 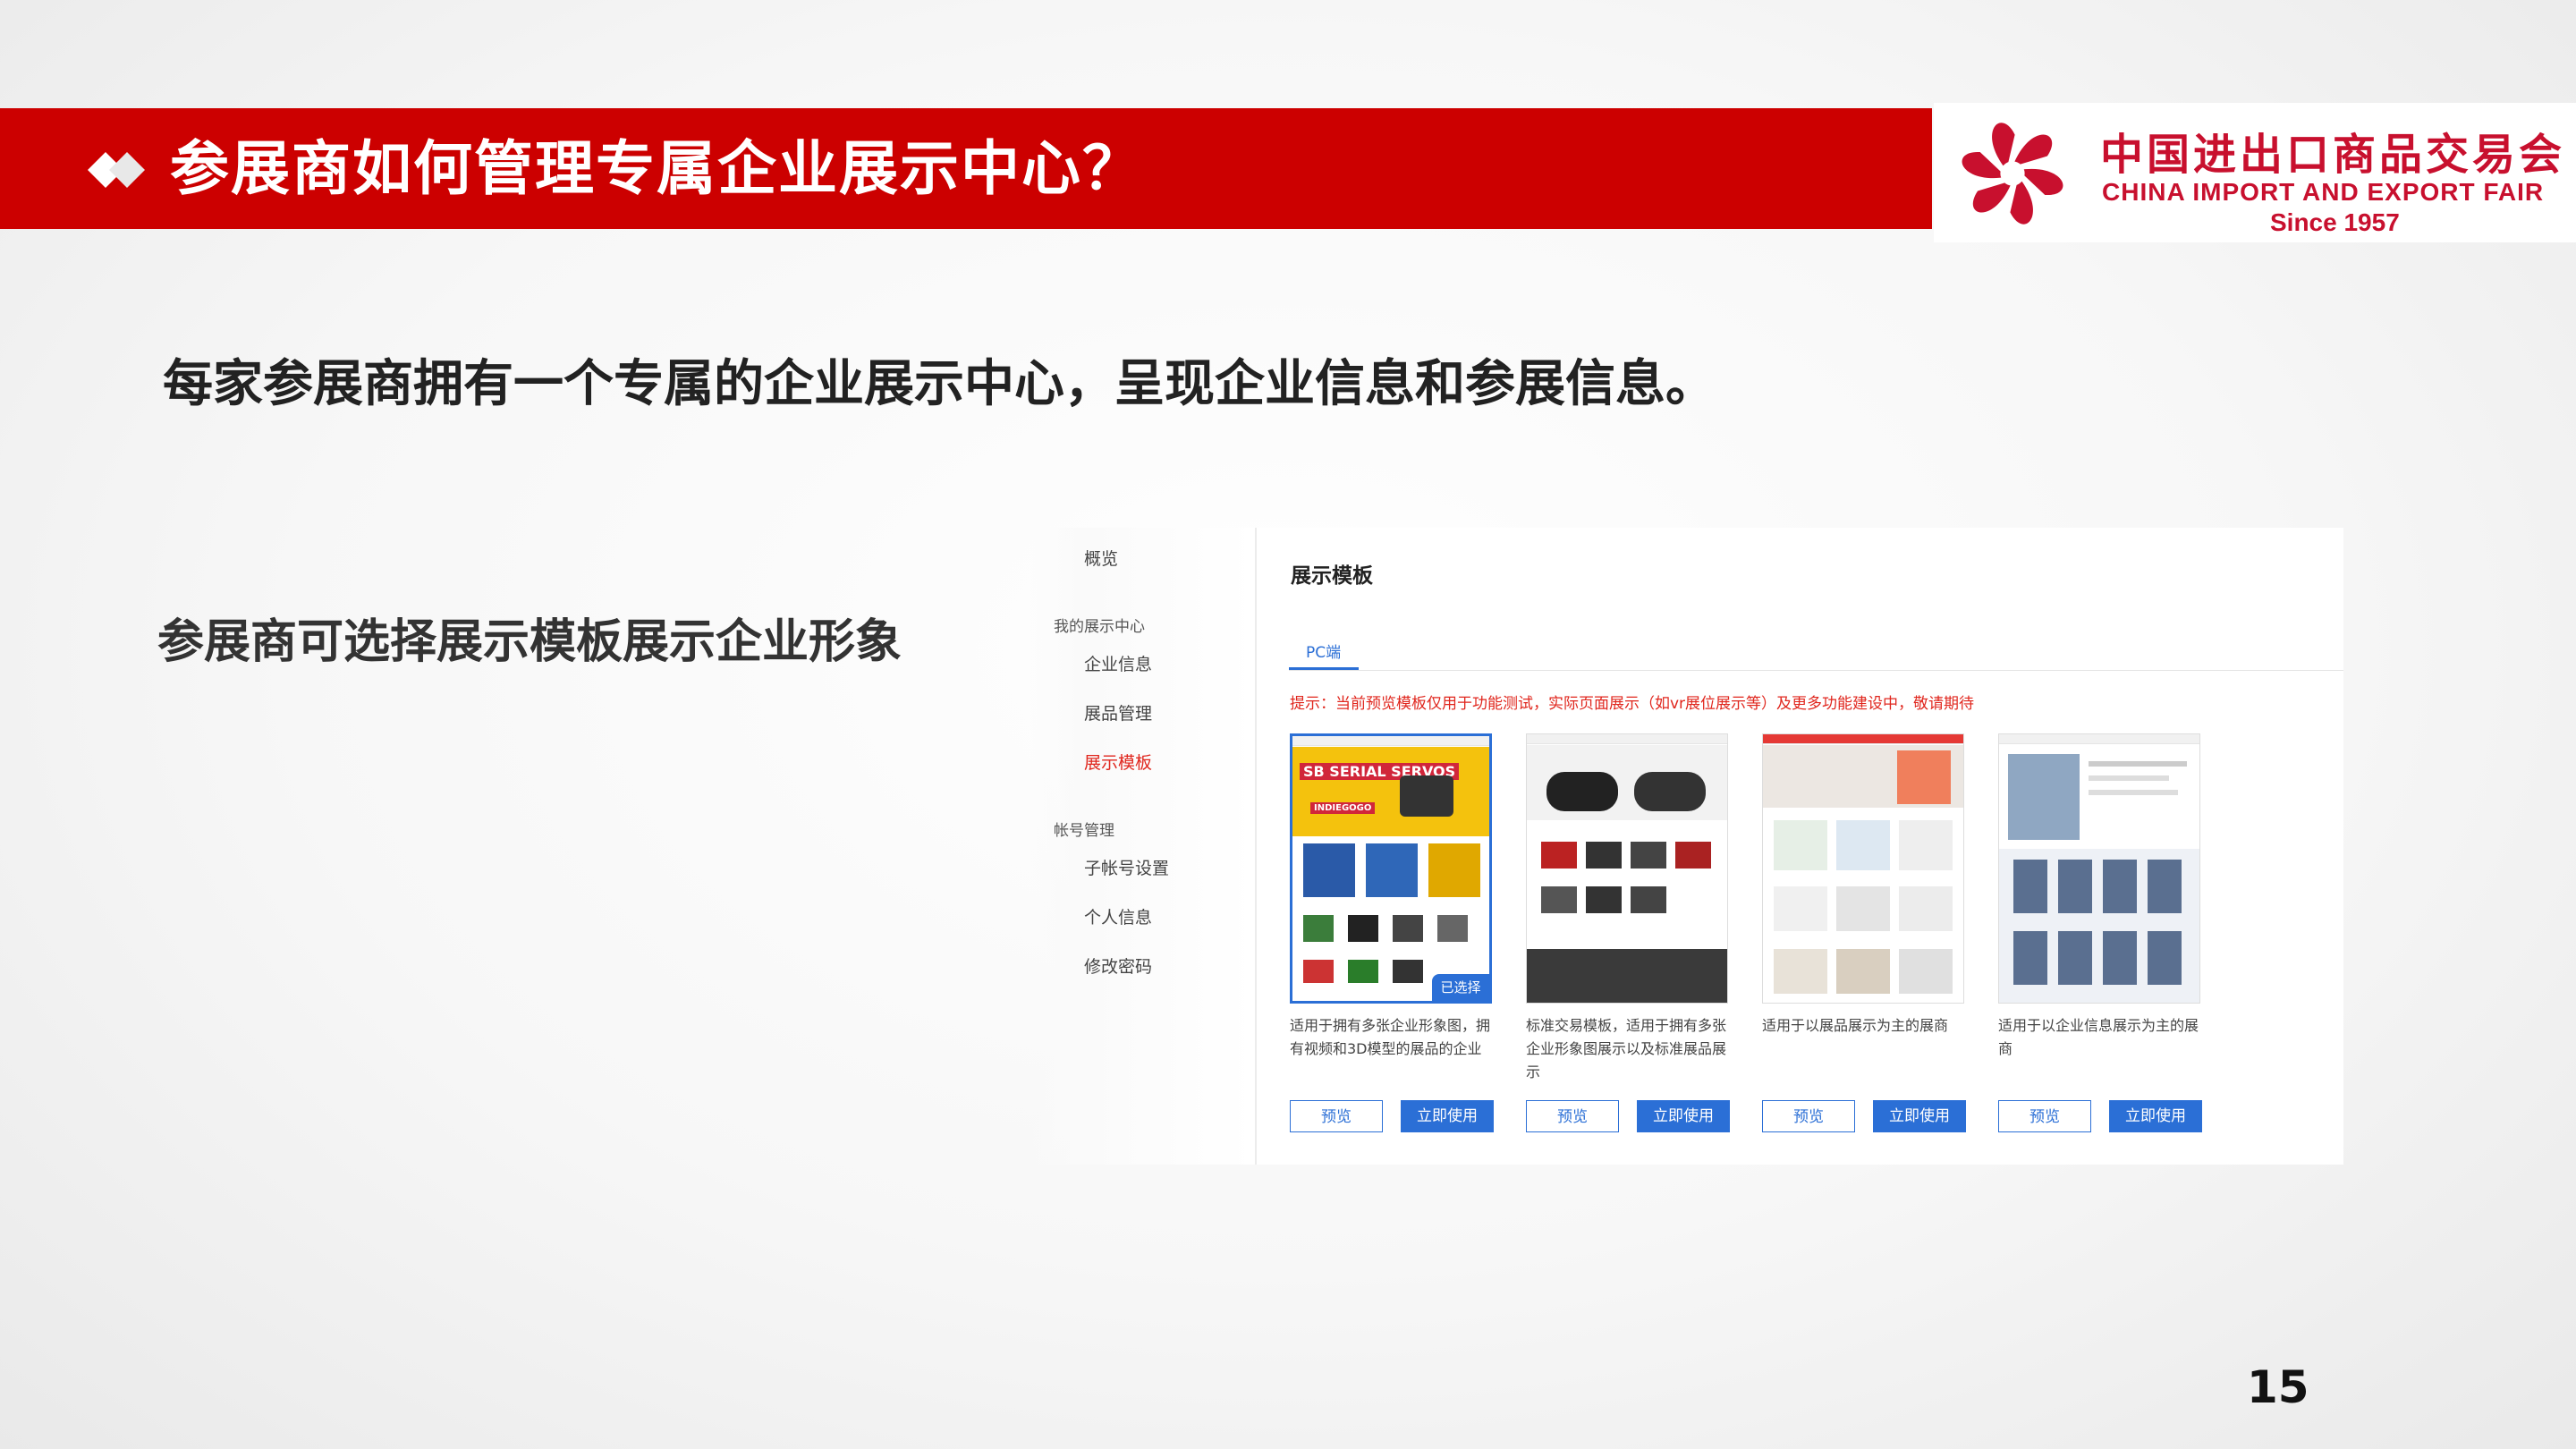 What do you see at coordinates (529, 642) in the screenshot?
I see `template-note: 参展商可选择展示模板展示企业形象` at bounding box center [529, 642].